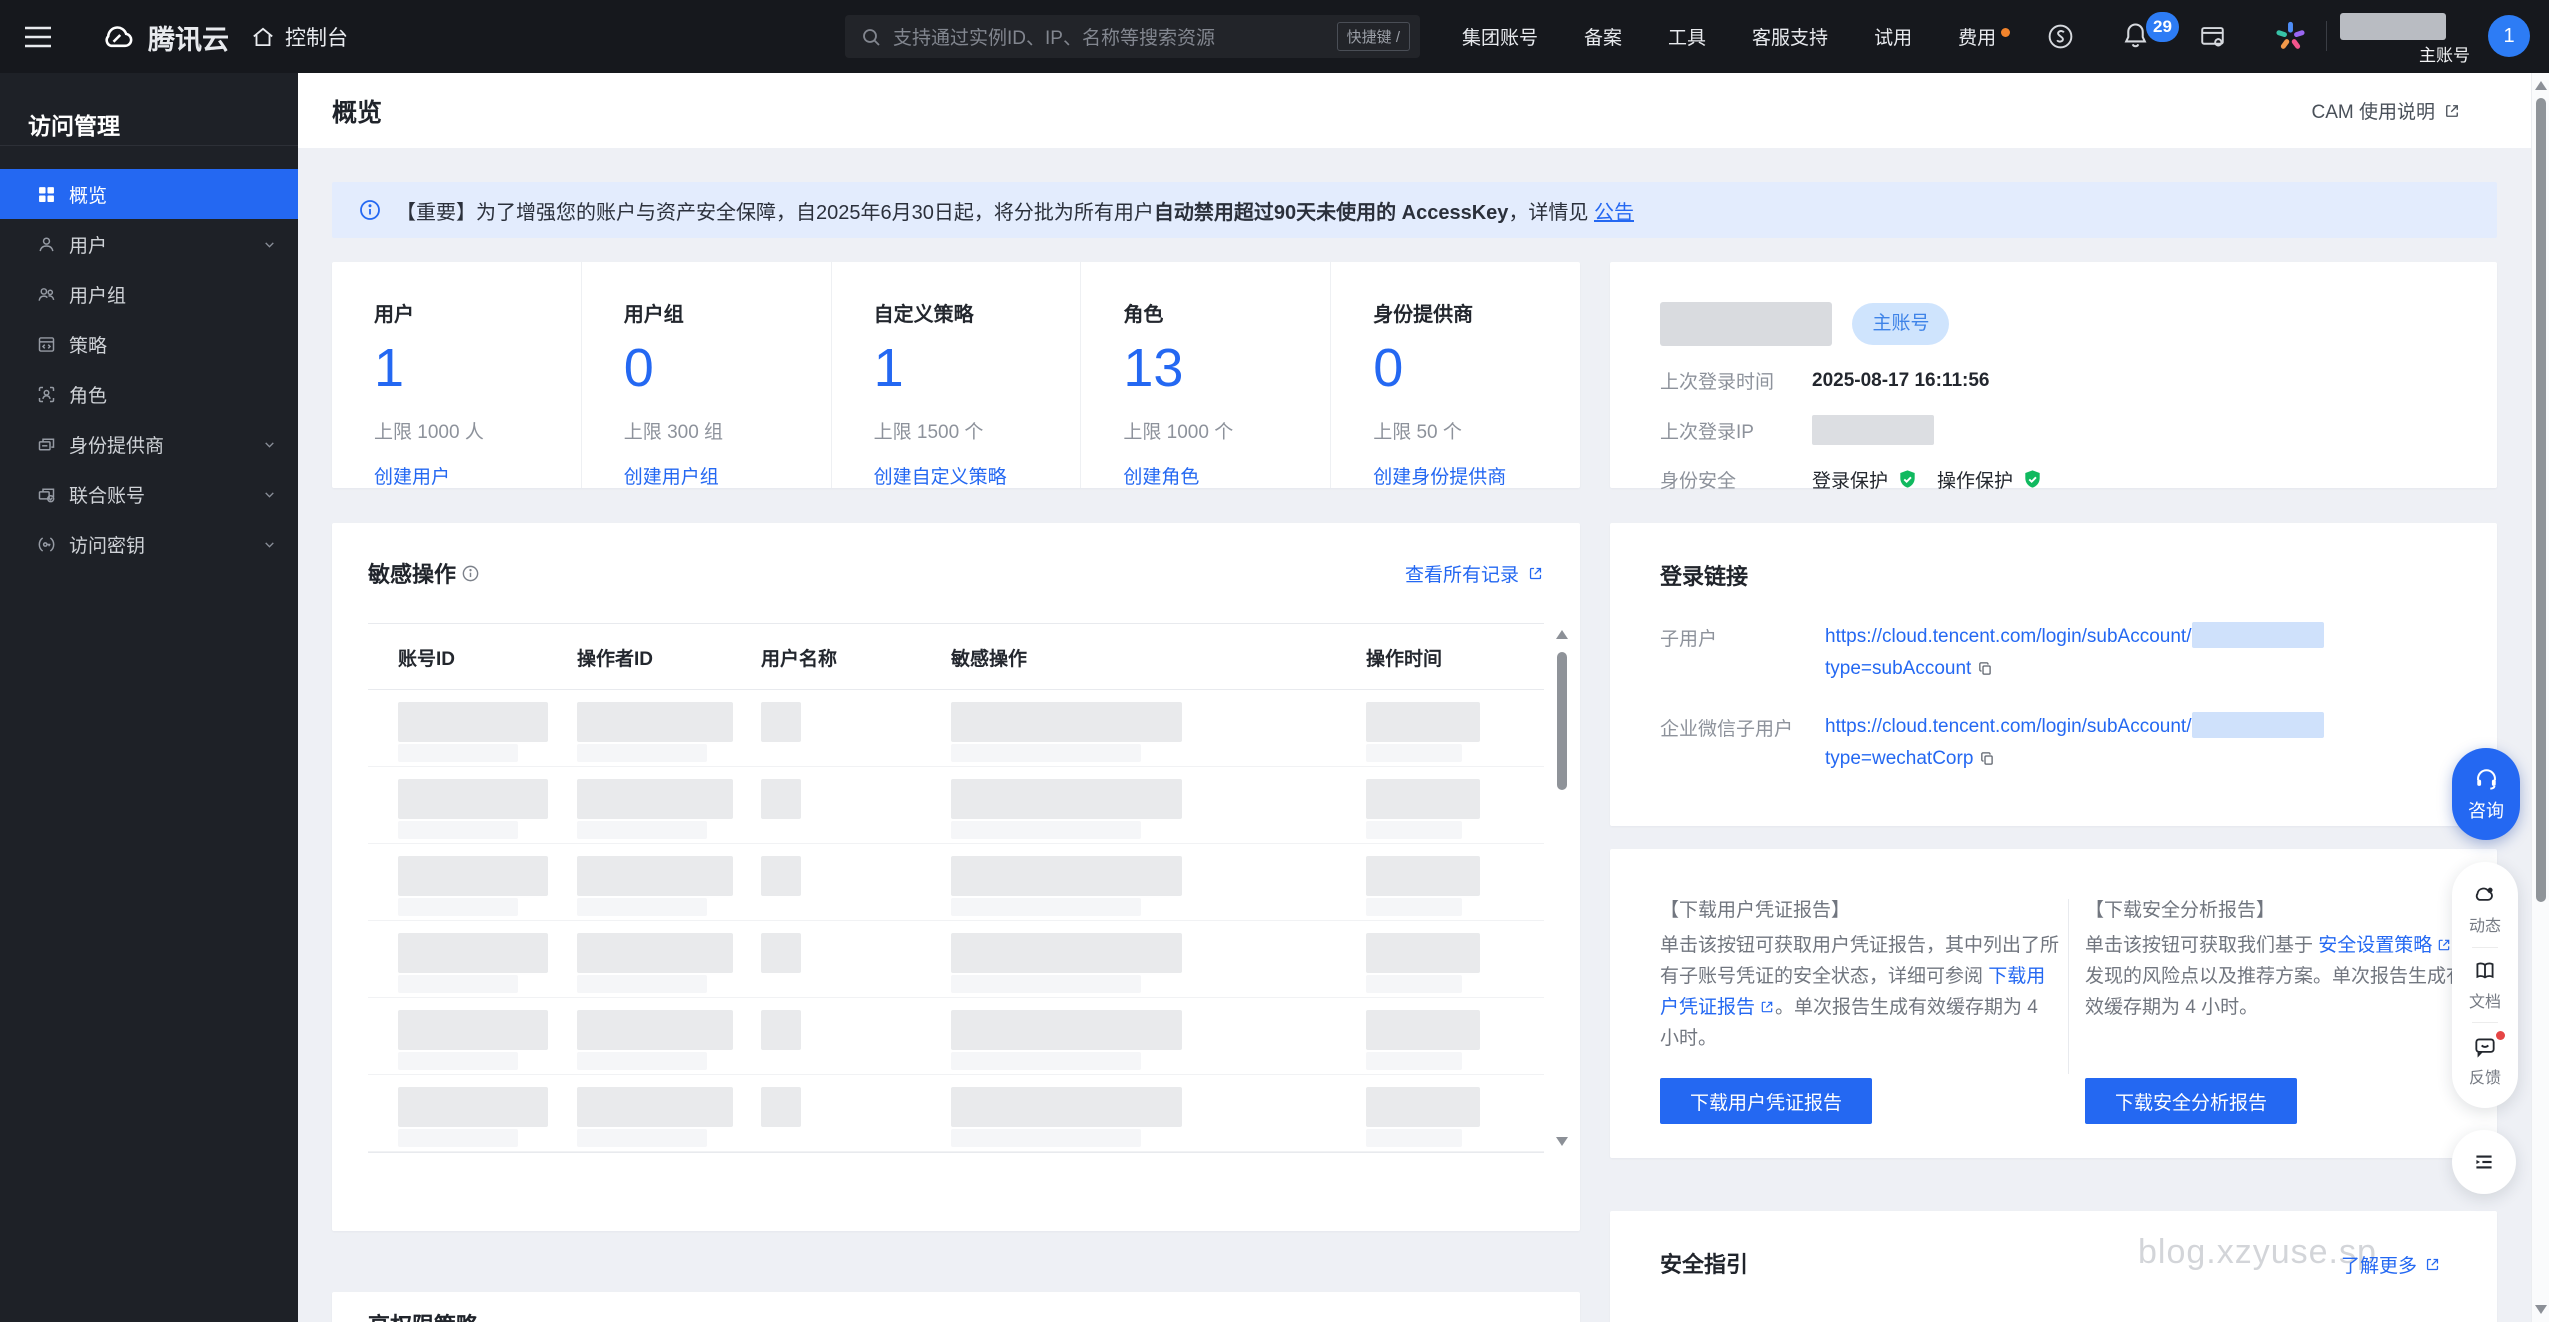  Describe the element at coordinates (423, 1317) in the screenshot. I see `high-privilege-policy-title: 高权限策略` at that location.